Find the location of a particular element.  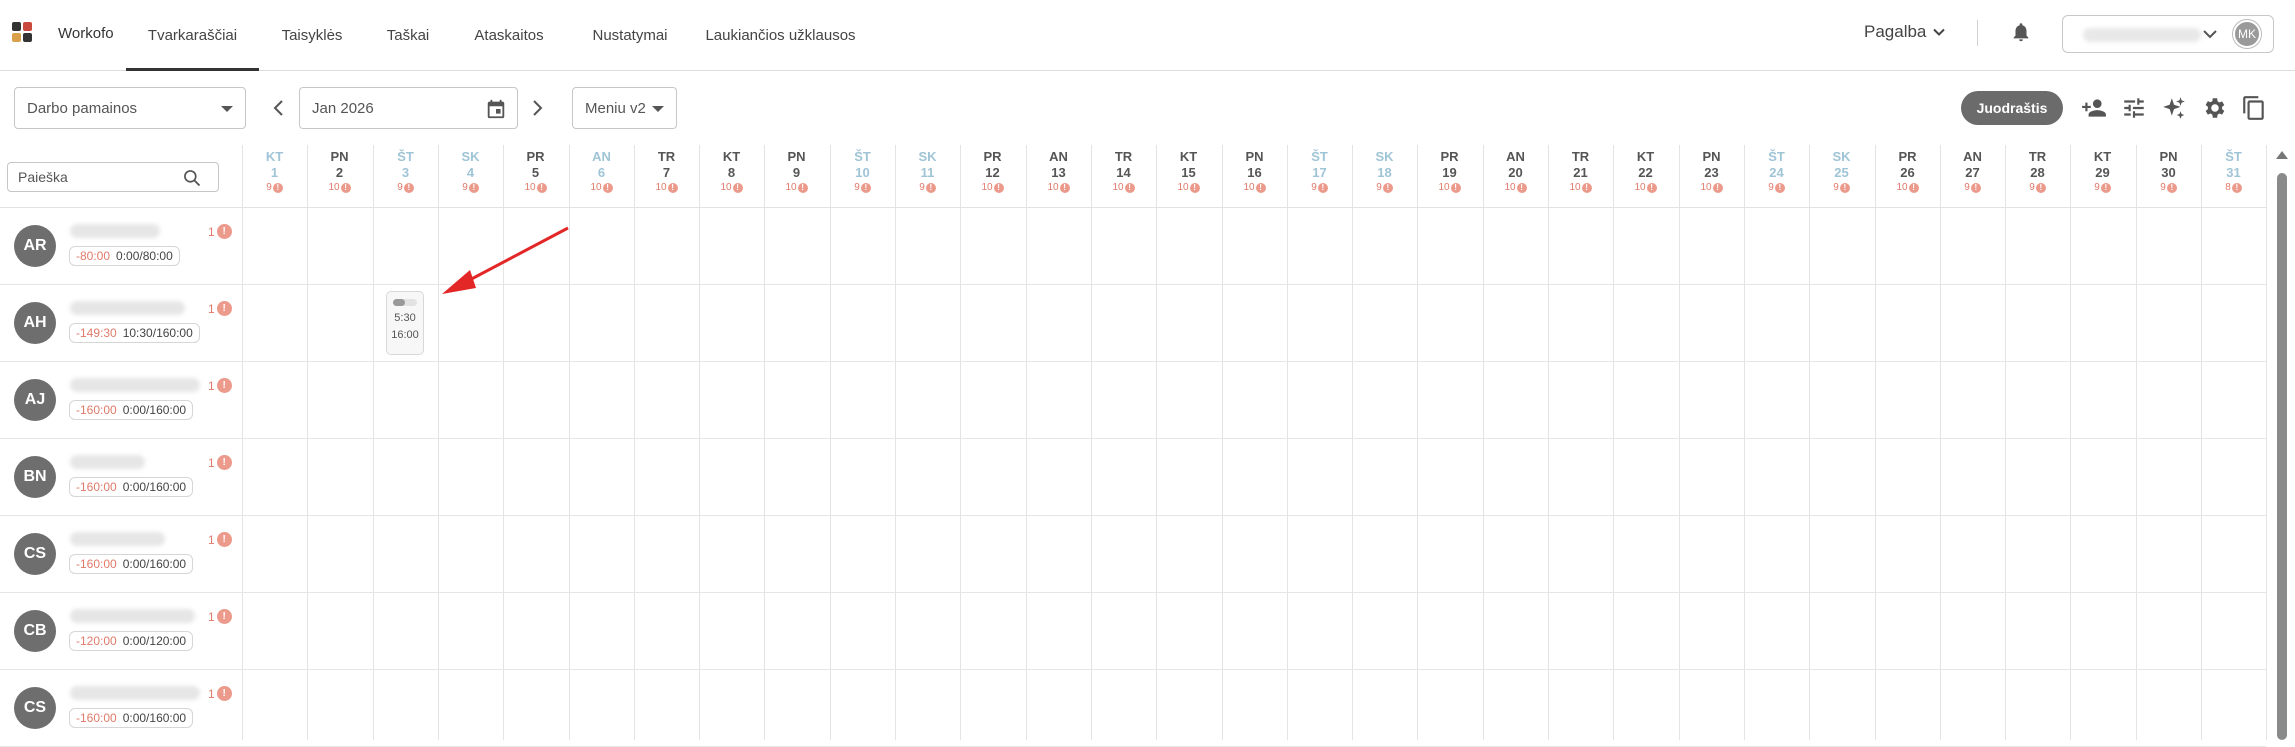

day-header: TR 21 10! is located at coordinates (1580, 176).